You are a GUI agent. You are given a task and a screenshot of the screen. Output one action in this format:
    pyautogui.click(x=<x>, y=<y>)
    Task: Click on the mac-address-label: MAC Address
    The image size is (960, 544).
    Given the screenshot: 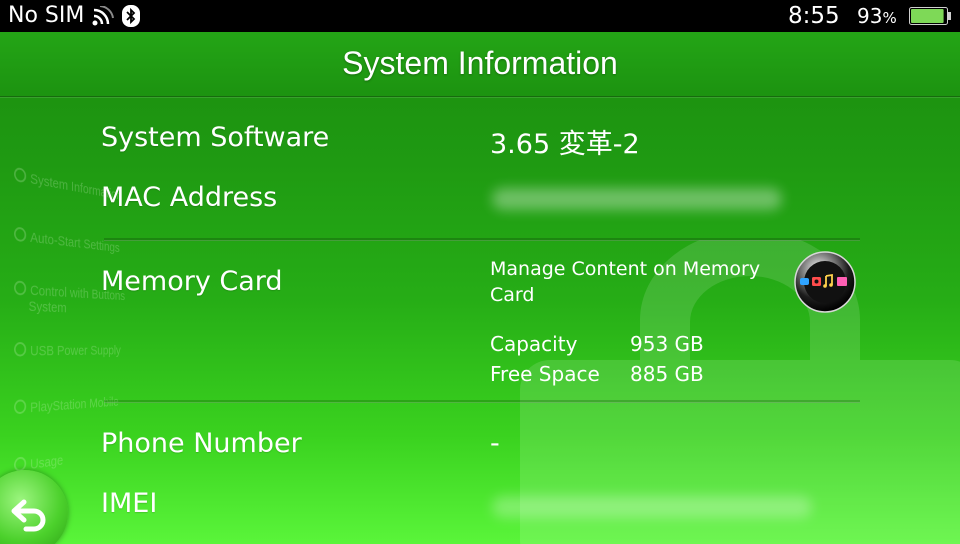 What is the action you would take?
    pyautogui.click(x=189, y=197)
    